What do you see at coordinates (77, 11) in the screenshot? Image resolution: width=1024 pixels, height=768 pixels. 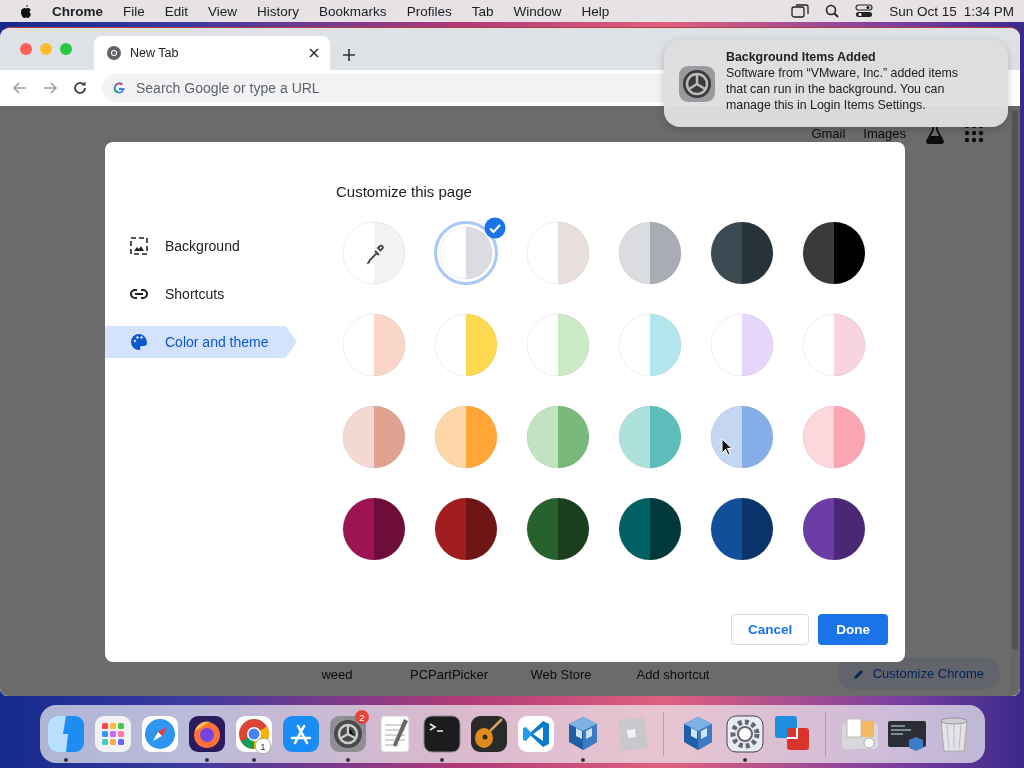 I see `app-menu: Chrome` at bounding box center [77, 11].